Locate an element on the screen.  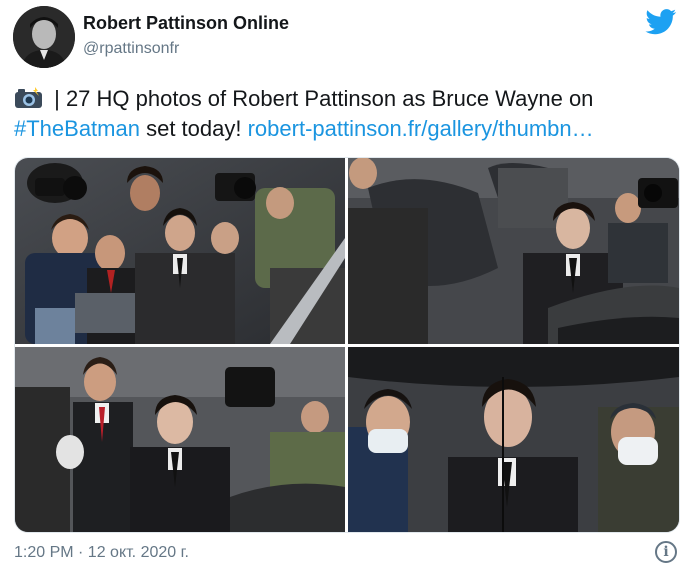
tweet-body-middle: set today! is located at coordinates (193, 128).